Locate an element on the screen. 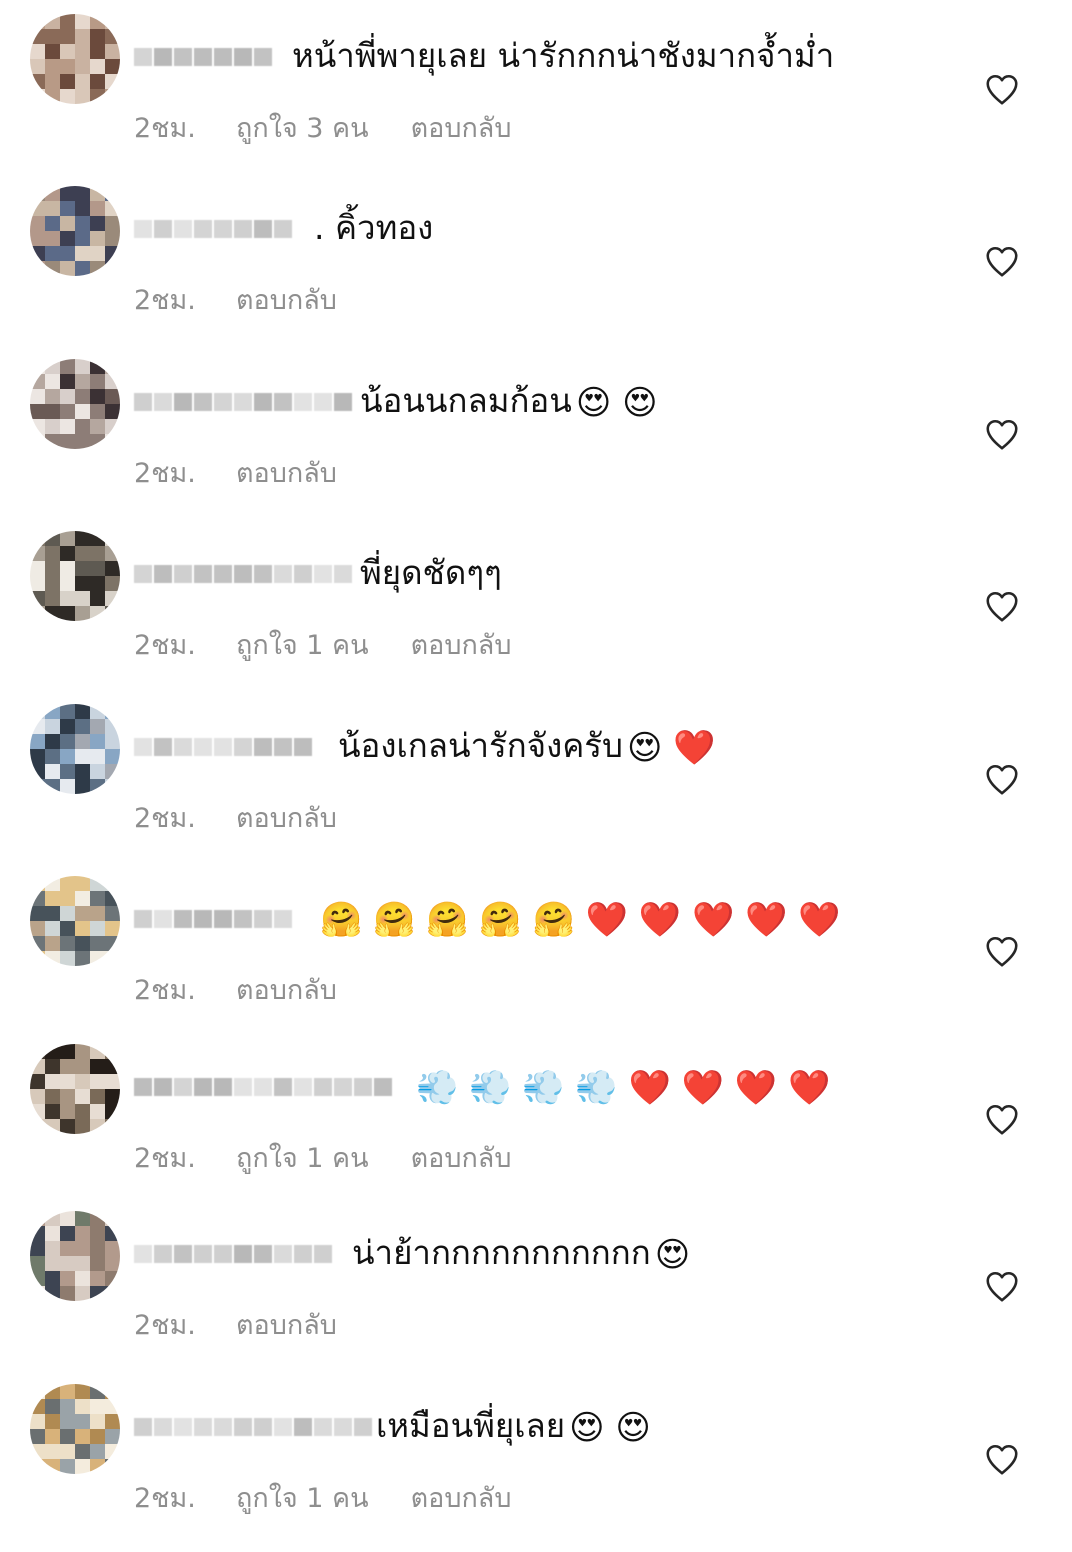 Image resolution: width=1072 pixels, height=1552 pixels. comment-body: เหมือนพี่ยุเลย is located at coordinates (471, 1425).